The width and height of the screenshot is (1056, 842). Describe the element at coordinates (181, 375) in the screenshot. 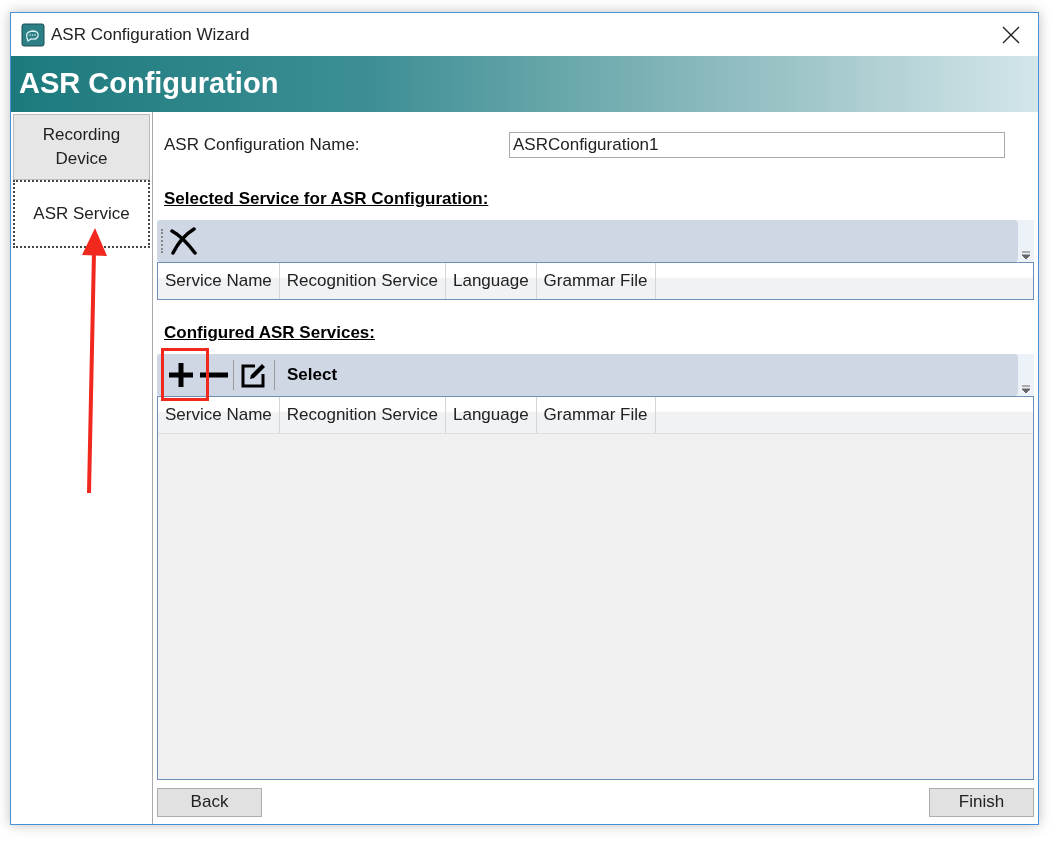

I see `plus-icon` at that location.